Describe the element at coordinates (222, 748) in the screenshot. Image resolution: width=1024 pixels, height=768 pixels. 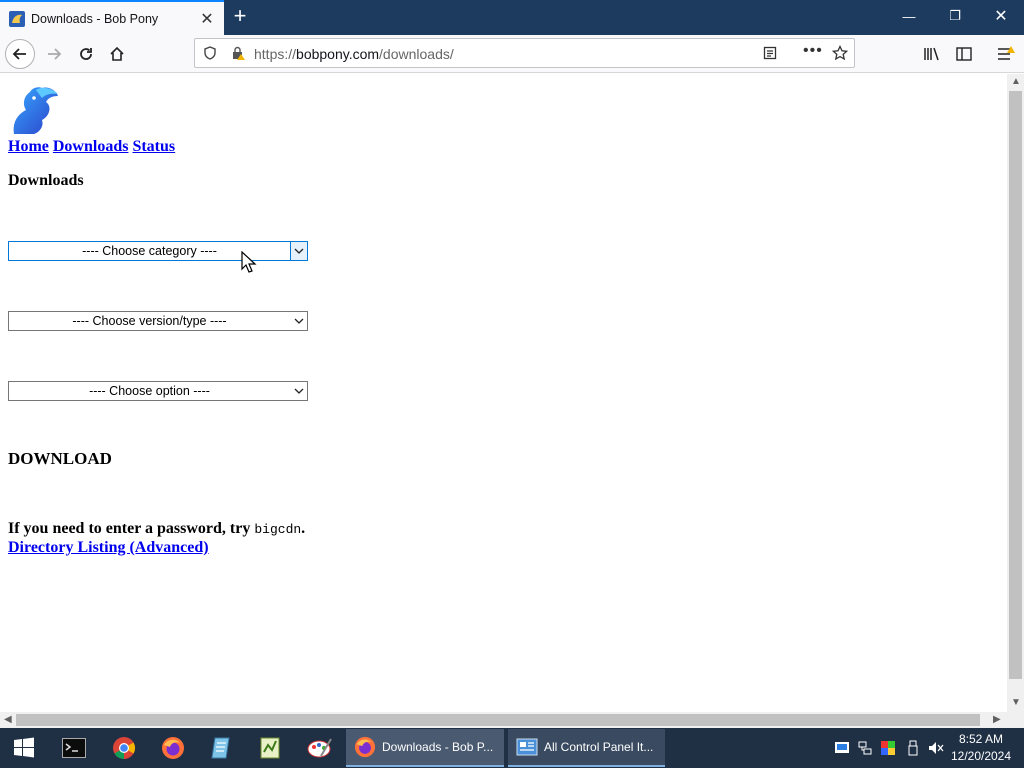
I see `notepad-icon` at that location.